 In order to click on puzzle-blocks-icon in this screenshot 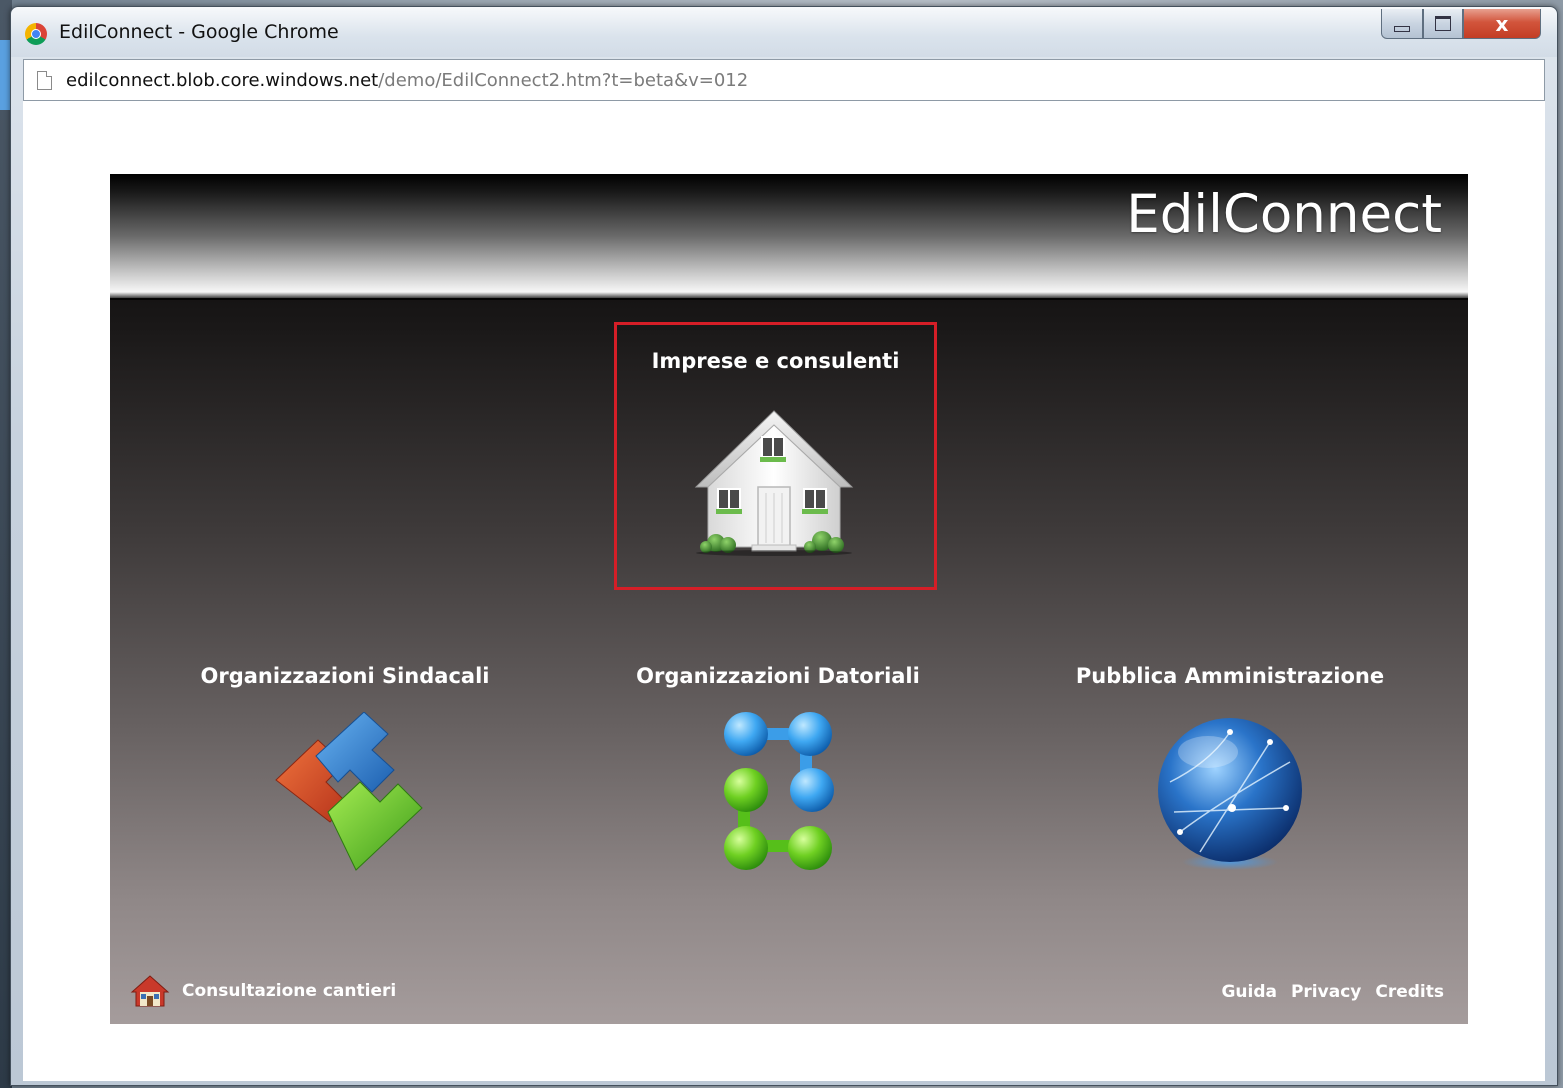, I will do `click(349, 791)`.